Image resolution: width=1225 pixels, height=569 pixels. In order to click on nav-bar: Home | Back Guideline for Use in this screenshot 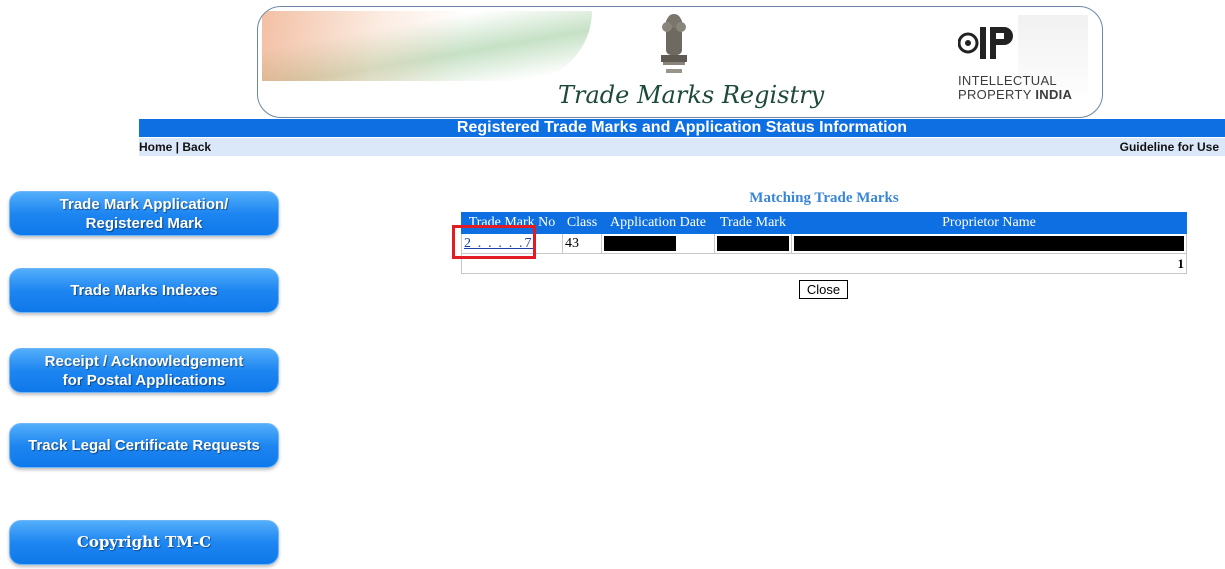, I will do `click(682, 147)`.